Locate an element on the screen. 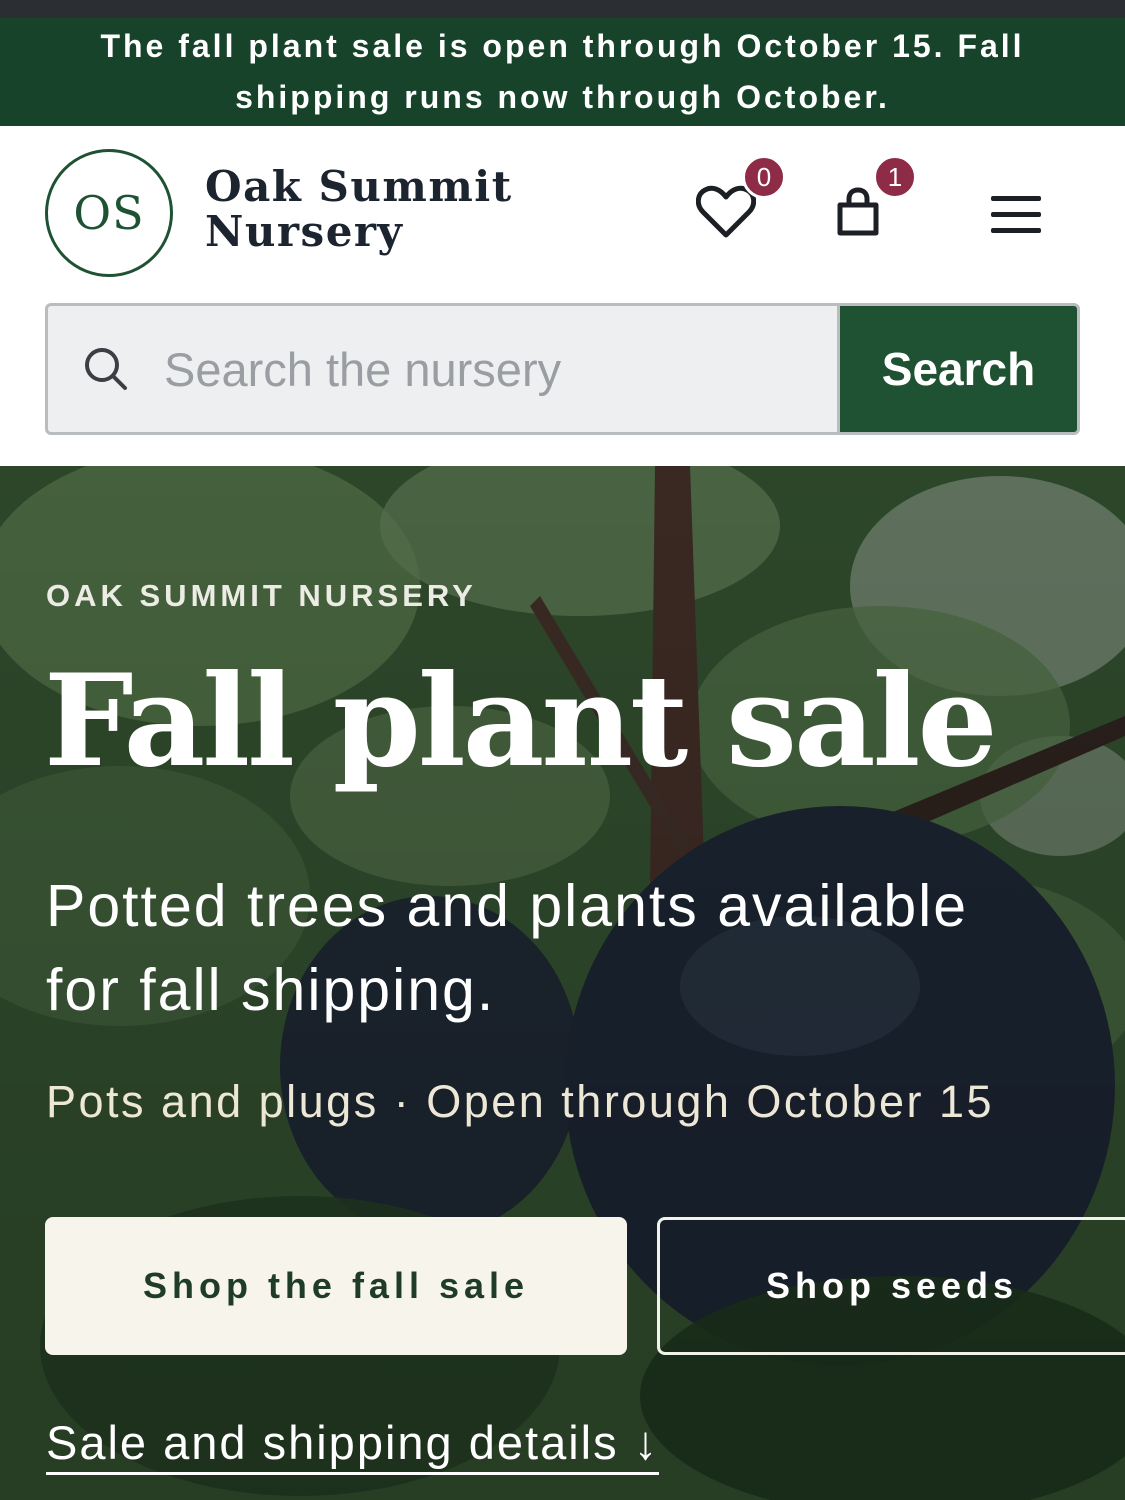 Image resolution: width=1125 pixels, height=1500 pixels. brand-name-line-2: Nursery is located at coordinates (304, 231).